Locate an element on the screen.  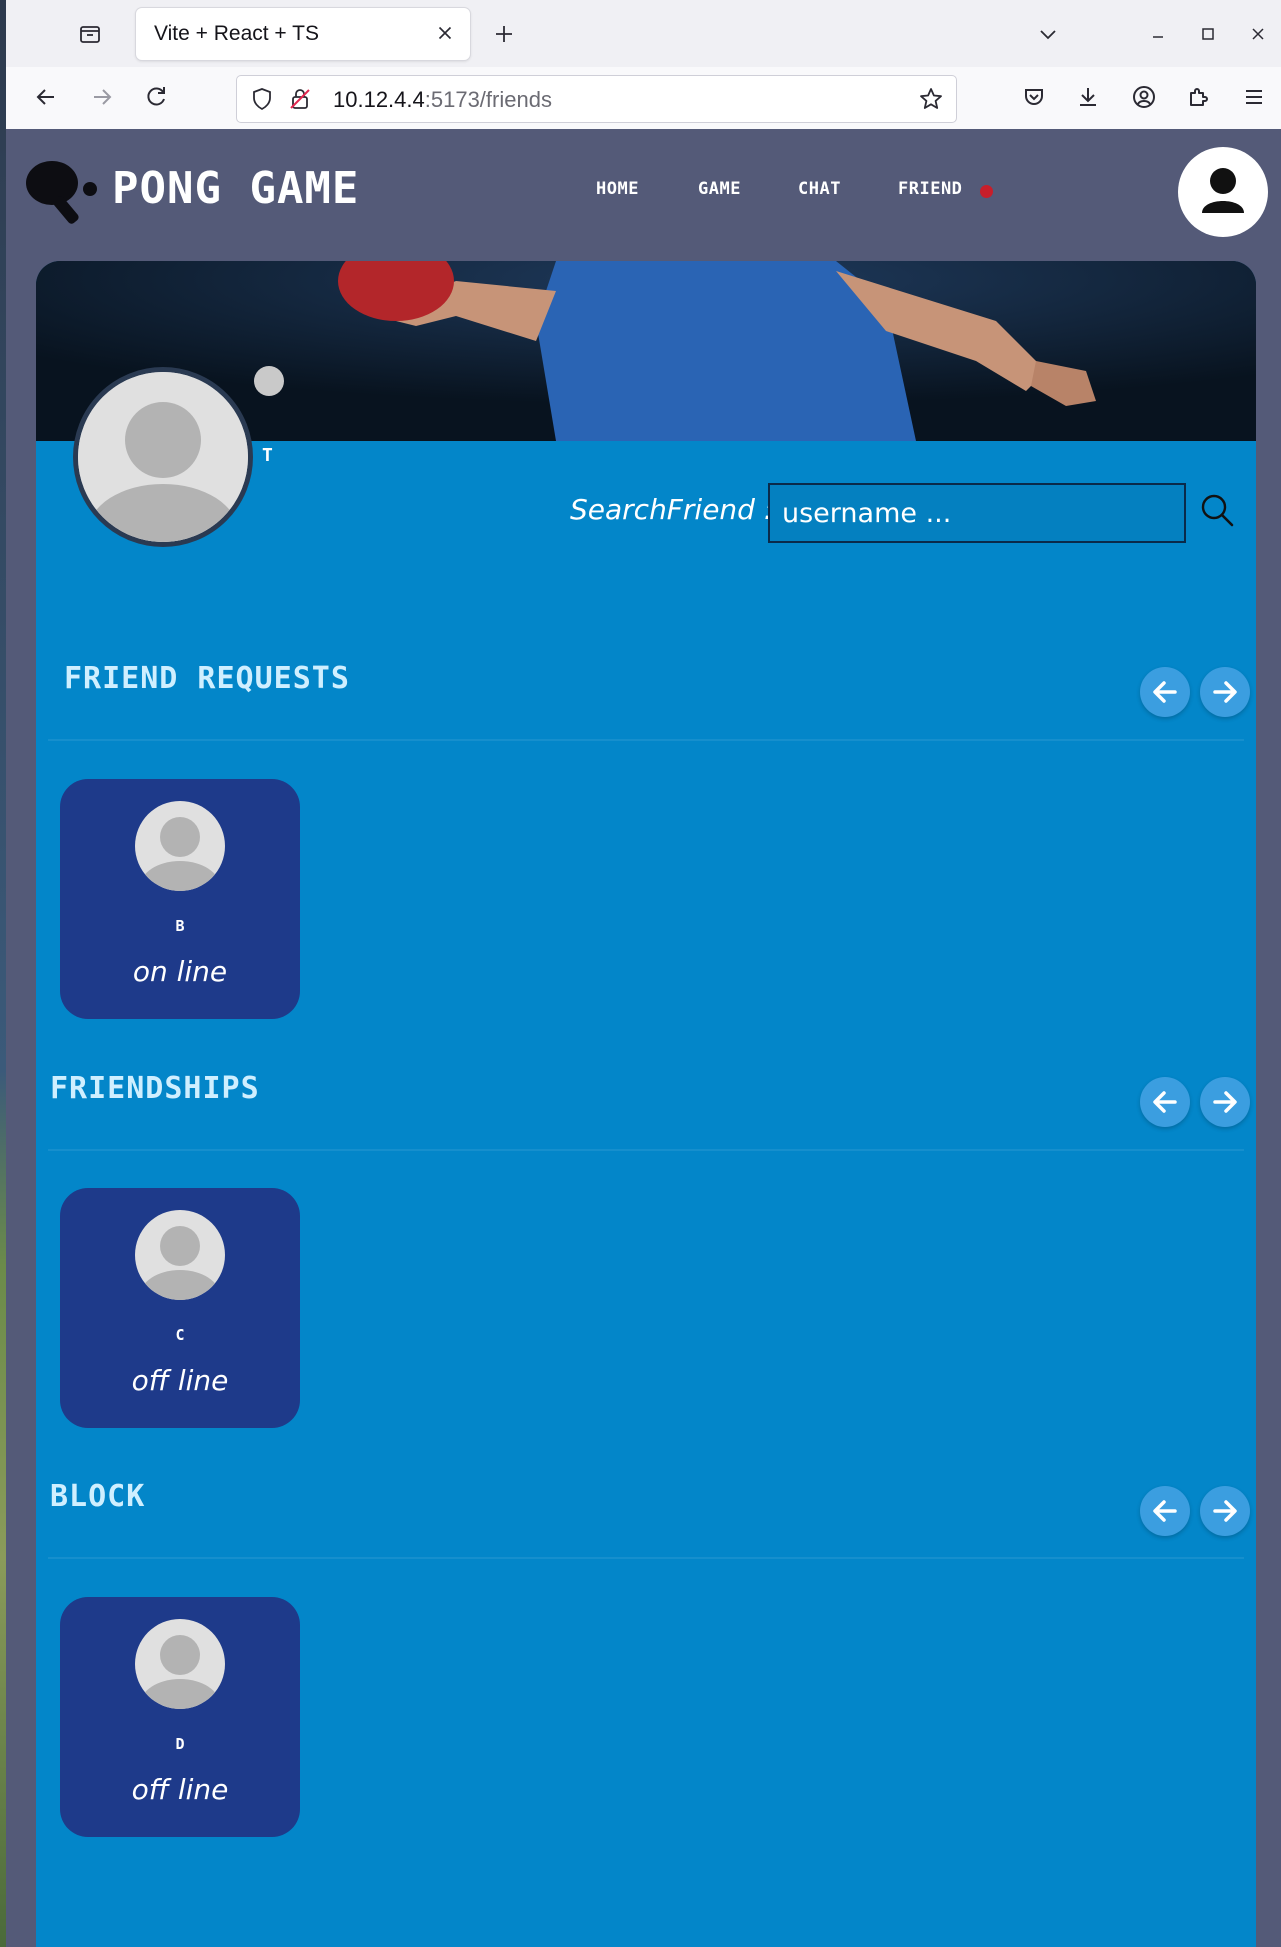
section-title-friendships: FRIENDSHIPS is located at coordinates (155, 1088).